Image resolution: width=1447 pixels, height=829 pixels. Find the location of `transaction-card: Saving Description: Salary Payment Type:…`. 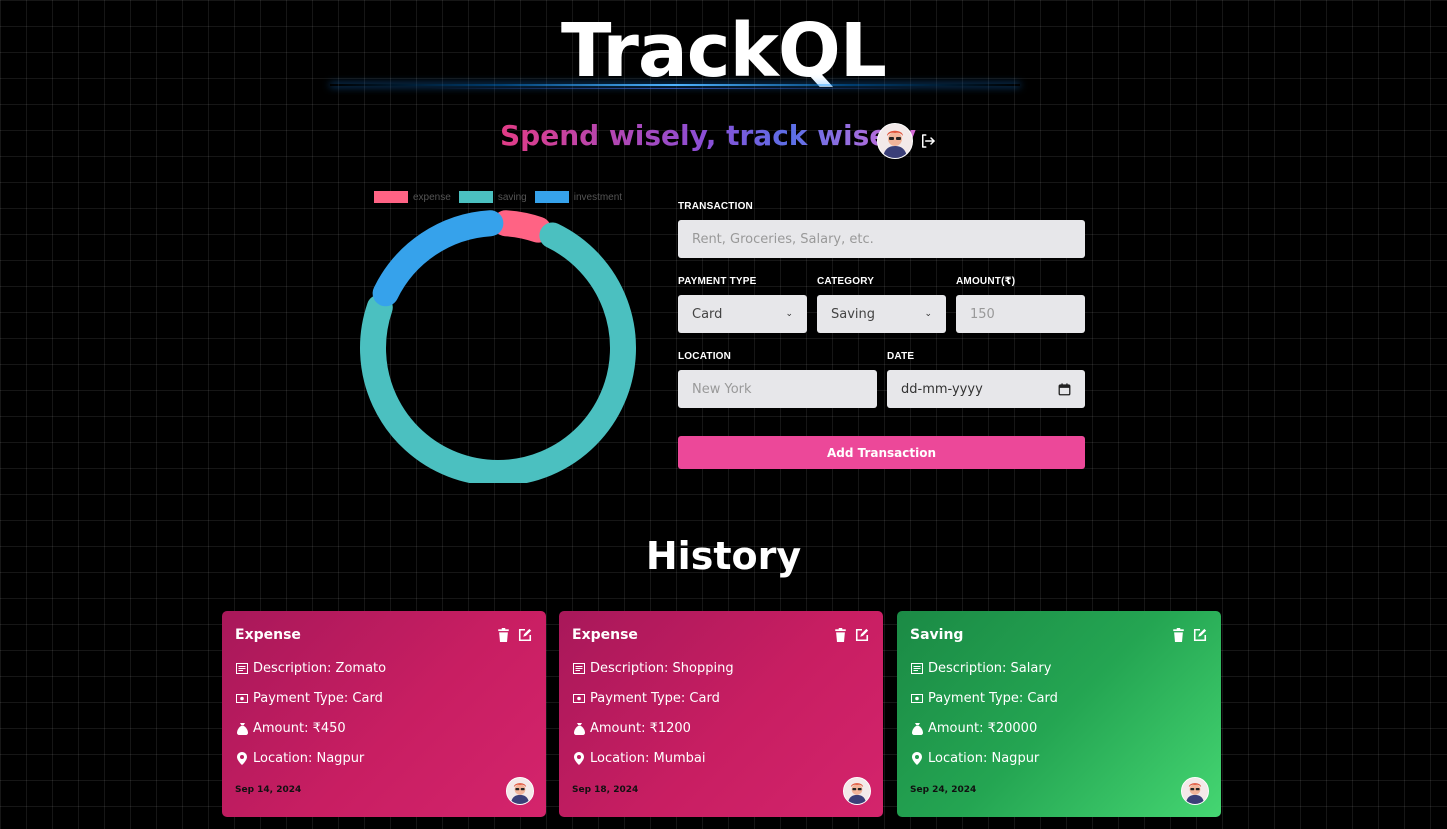

transaction-card: Saving Description: Salary Payment Type:… is located at coordinates (1059, 714).